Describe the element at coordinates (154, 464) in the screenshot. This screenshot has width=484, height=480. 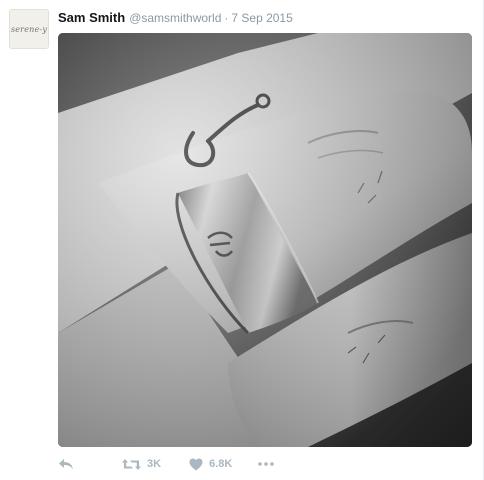
I see `retweet-count: 3K` at that location.